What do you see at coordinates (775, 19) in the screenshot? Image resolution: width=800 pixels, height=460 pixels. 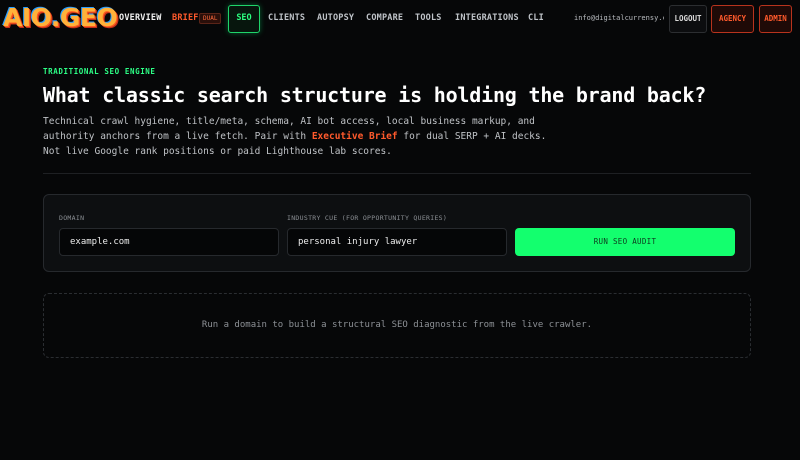 I see `admin-button: ADMIN` at bounding box center [775, 19].